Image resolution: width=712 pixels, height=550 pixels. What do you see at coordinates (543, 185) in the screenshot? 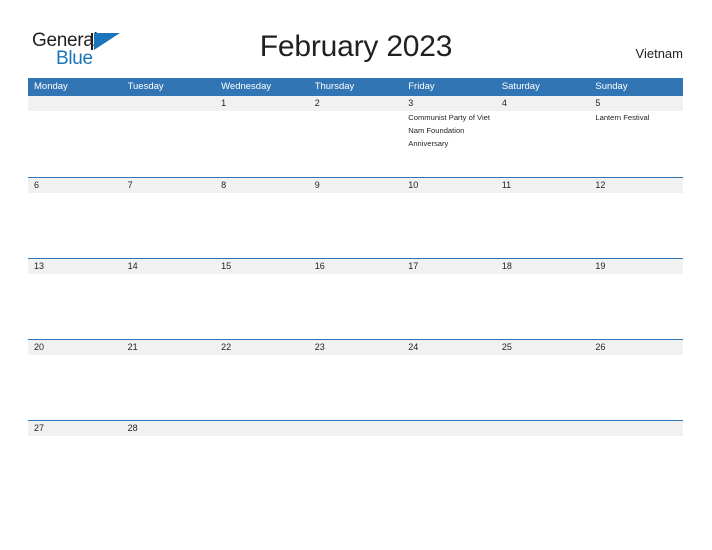
I see `day-number: 11` at bounding box center [543, 185].